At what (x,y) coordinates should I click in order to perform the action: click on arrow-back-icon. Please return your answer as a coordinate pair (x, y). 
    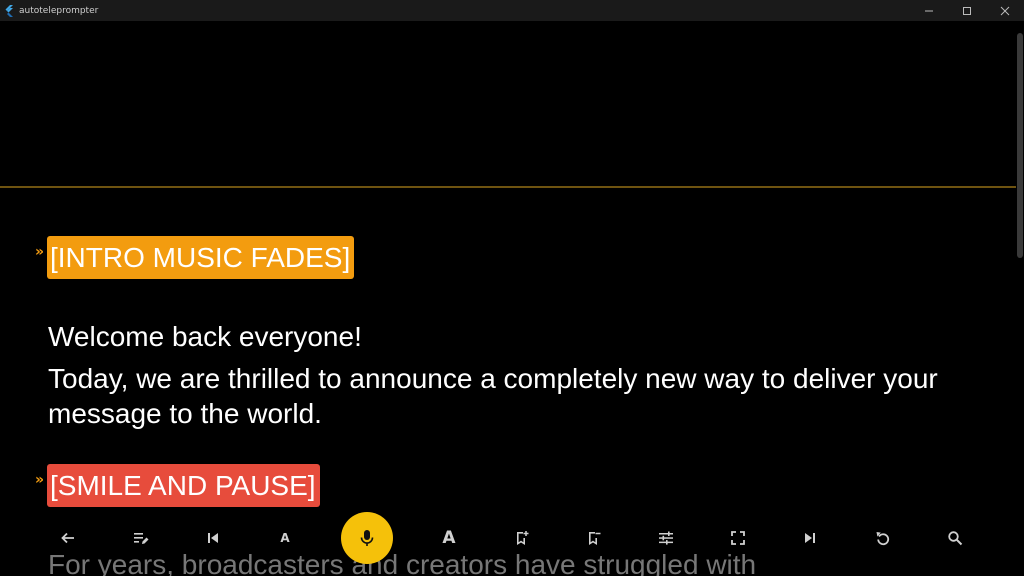
    Looking at the image, I should click on (67, 538).